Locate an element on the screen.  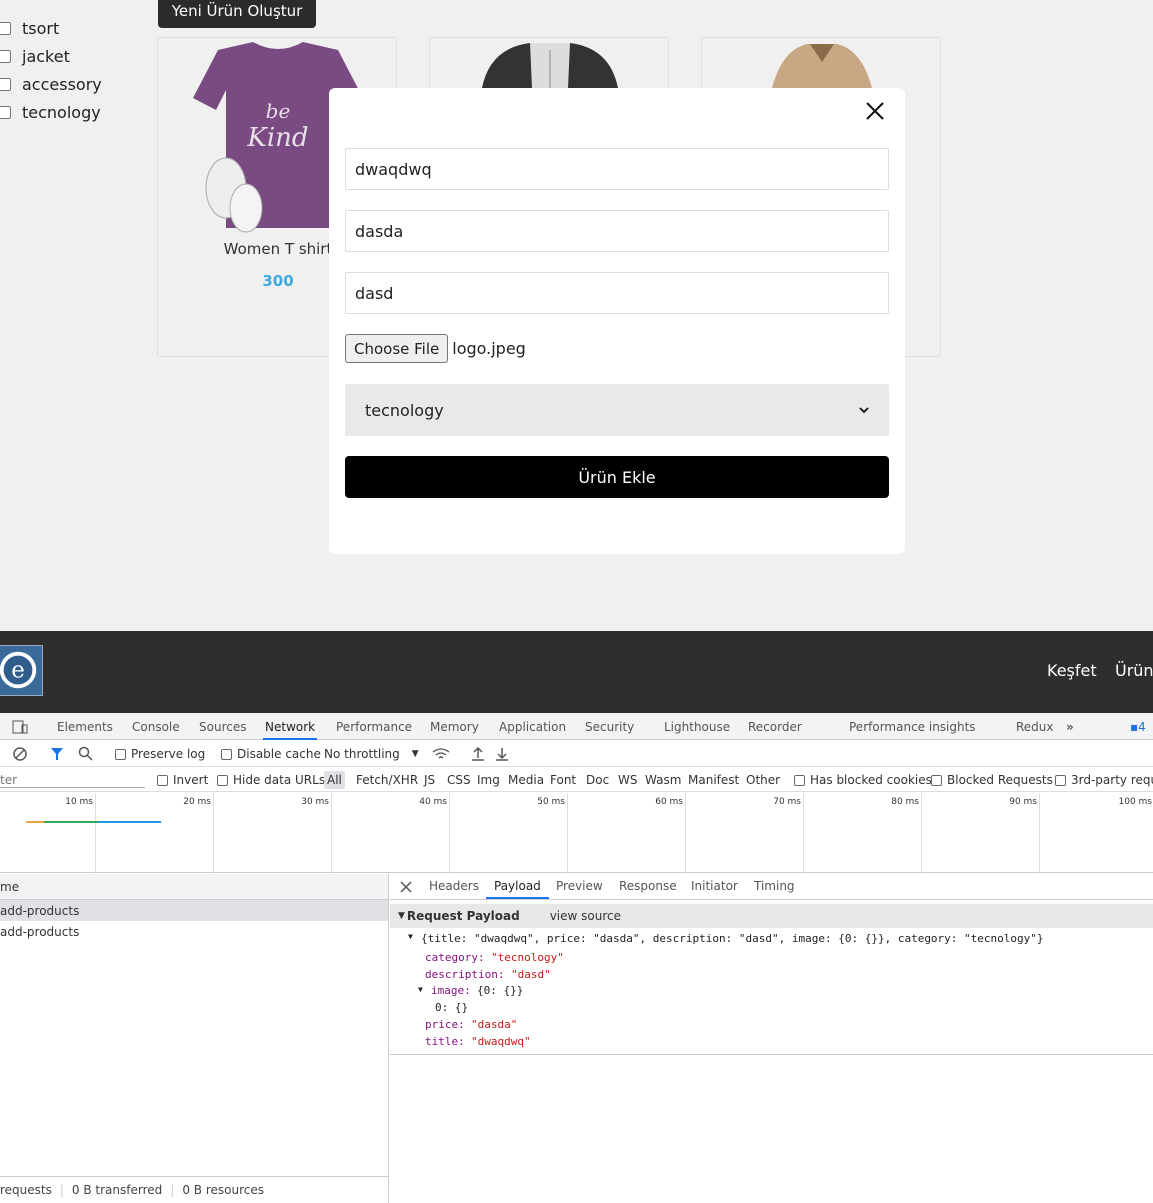
tab-initiator: Initiator is located at coordinates (714, 886).